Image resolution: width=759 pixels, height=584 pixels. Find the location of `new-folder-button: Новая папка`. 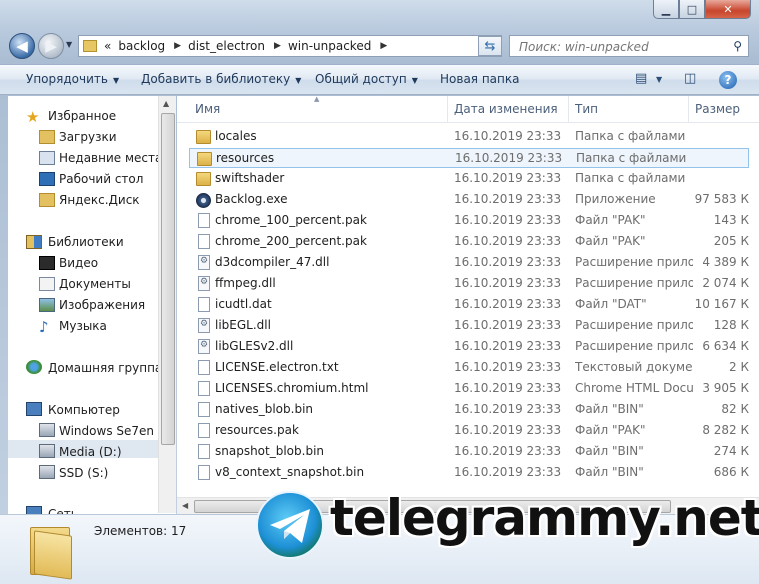

new-folder-button: Новая папка is located at coordinates (479, 79).